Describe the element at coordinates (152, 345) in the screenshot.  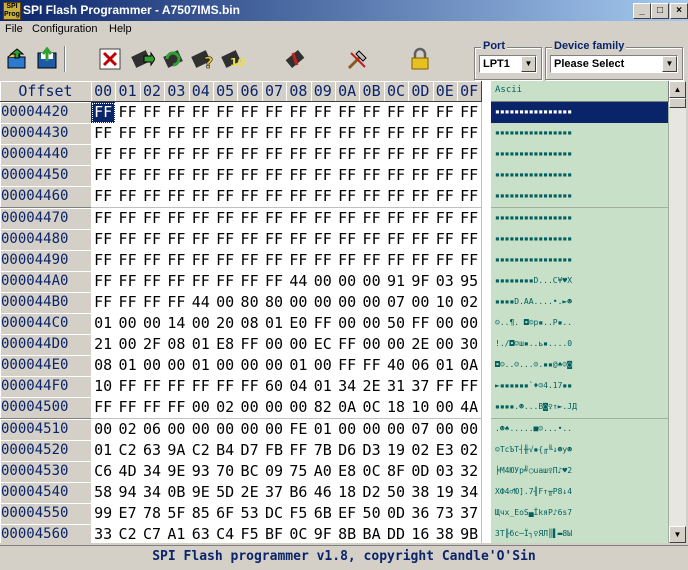
I see `hex-cell: 2F` at that location.